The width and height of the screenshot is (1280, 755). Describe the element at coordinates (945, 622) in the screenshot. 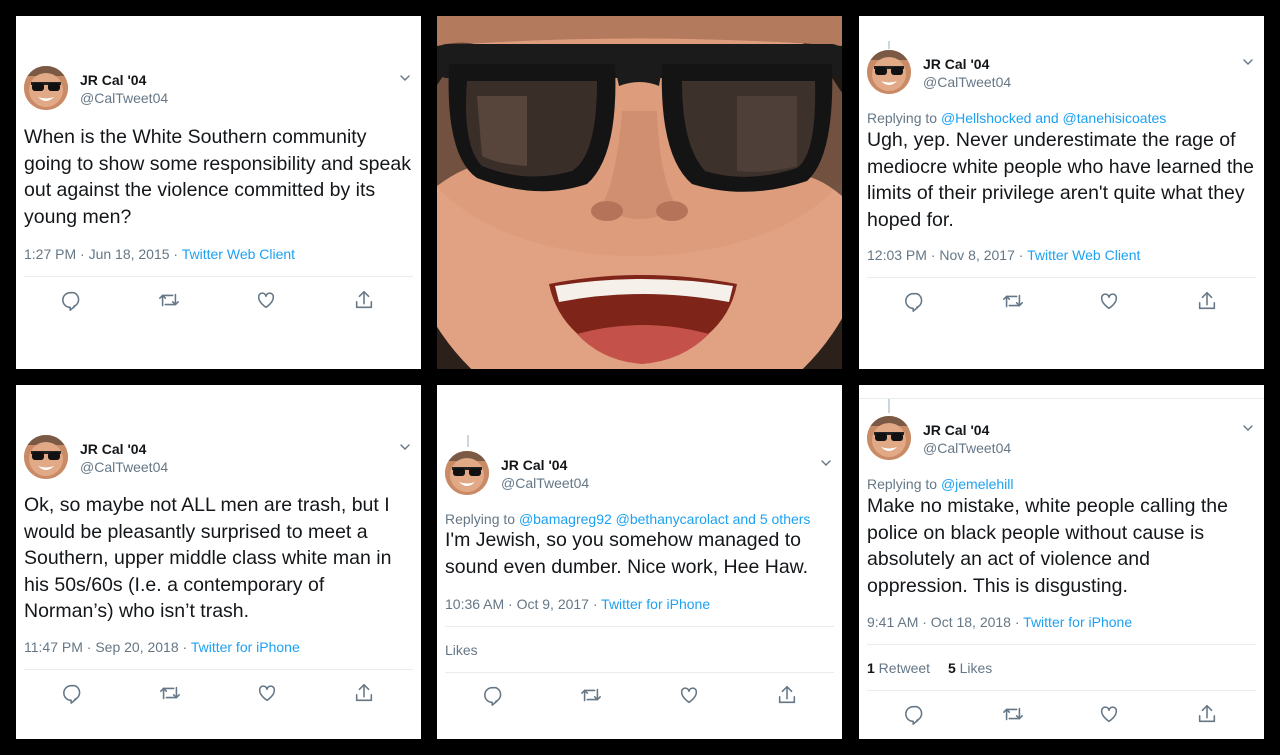

I see `tweet-timestamp: 9:41 AM · Oct 18, 2018 ·` at that location.